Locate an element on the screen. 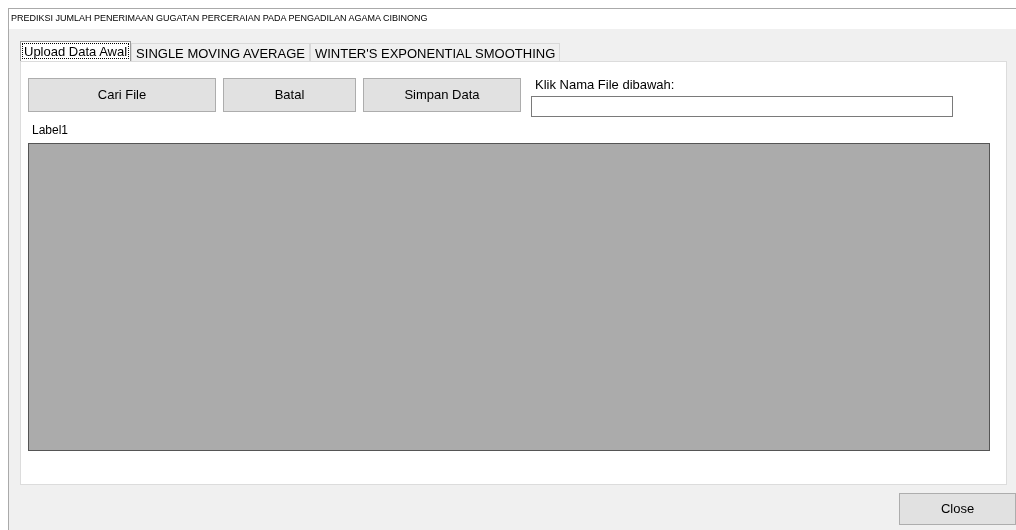 The width and height of the screenshot is (1016, 530). window-title: PREDIKSI JUMLAH PENERIMAAN GUGATAN PERCERAIAN PADA PENGADILAN AGAMA CIBINONG is located at coordinates (512, 19).